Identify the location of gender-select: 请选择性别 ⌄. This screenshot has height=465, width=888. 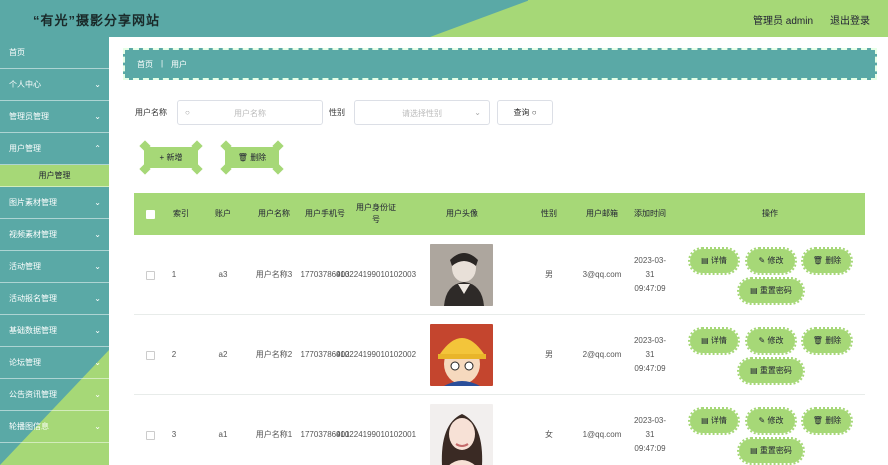
(422, 112).